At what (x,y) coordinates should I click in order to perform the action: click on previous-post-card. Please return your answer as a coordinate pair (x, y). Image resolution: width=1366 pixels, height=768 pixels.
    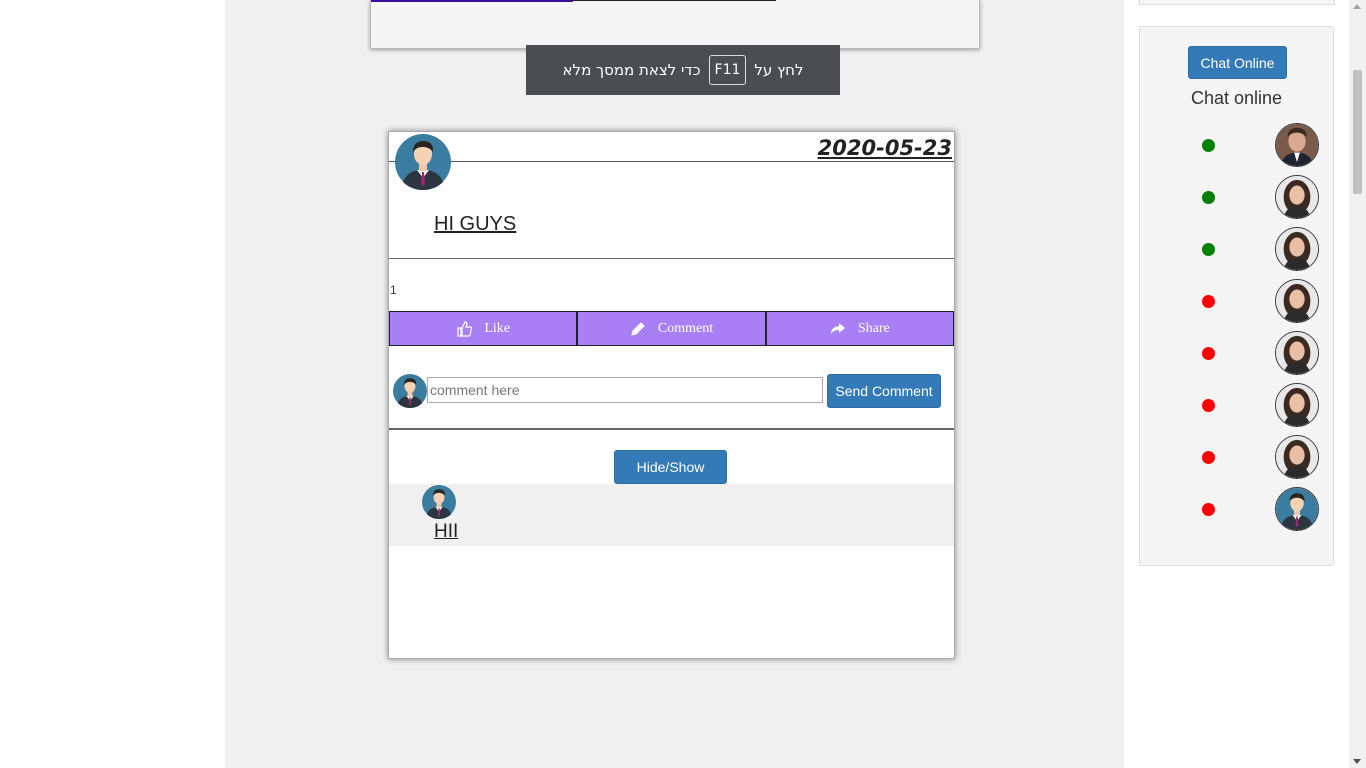
    Looking at the image, I should click on (675, 24).